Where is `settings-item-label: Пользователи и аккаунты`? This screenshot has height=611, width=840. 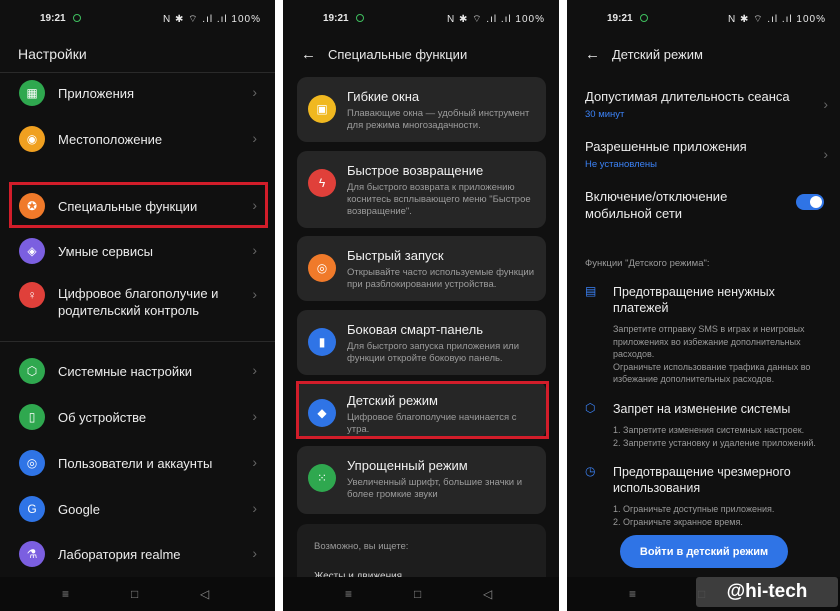
settings-item-label: Пользователи и аккаунты is located at coordinates (135, 463).